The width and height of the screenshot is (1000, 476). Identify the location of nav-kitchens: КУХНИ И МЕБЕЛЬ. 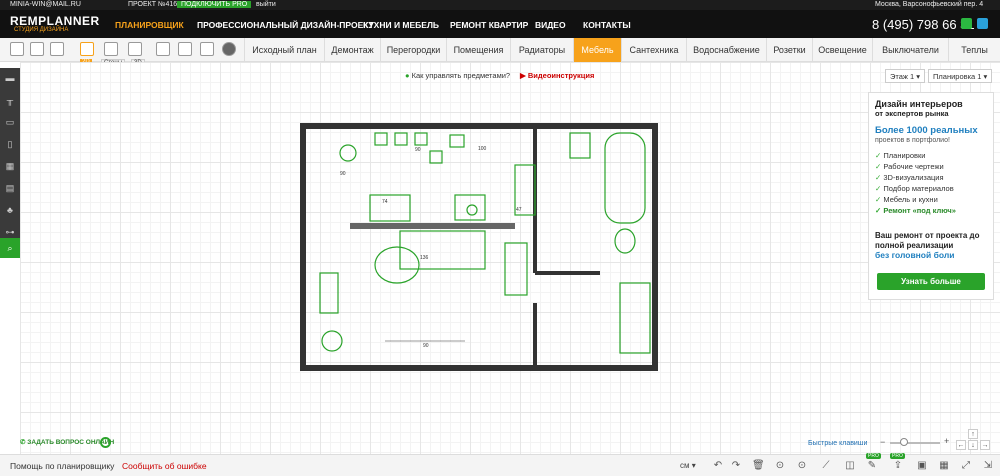
(401, 25).